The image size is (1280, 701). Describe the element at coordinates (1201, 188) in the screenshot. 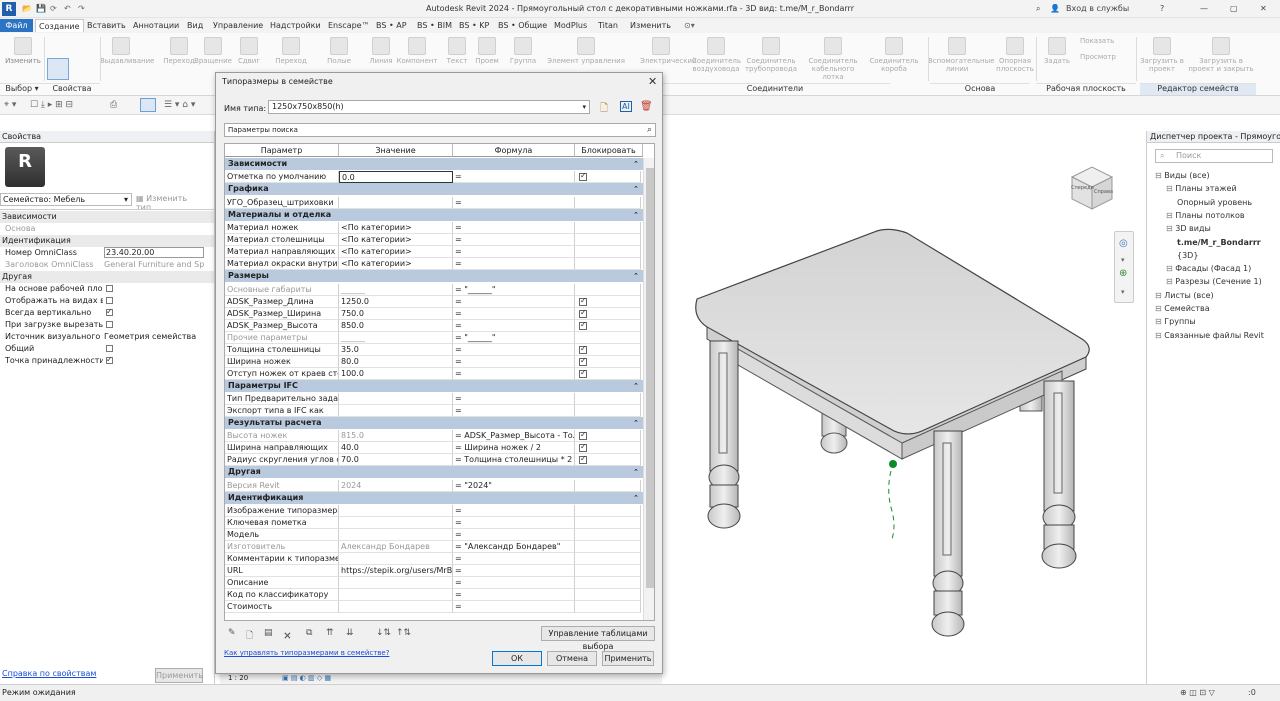

I see `project-browser-item: ⊟ Планы этажей` at that location.